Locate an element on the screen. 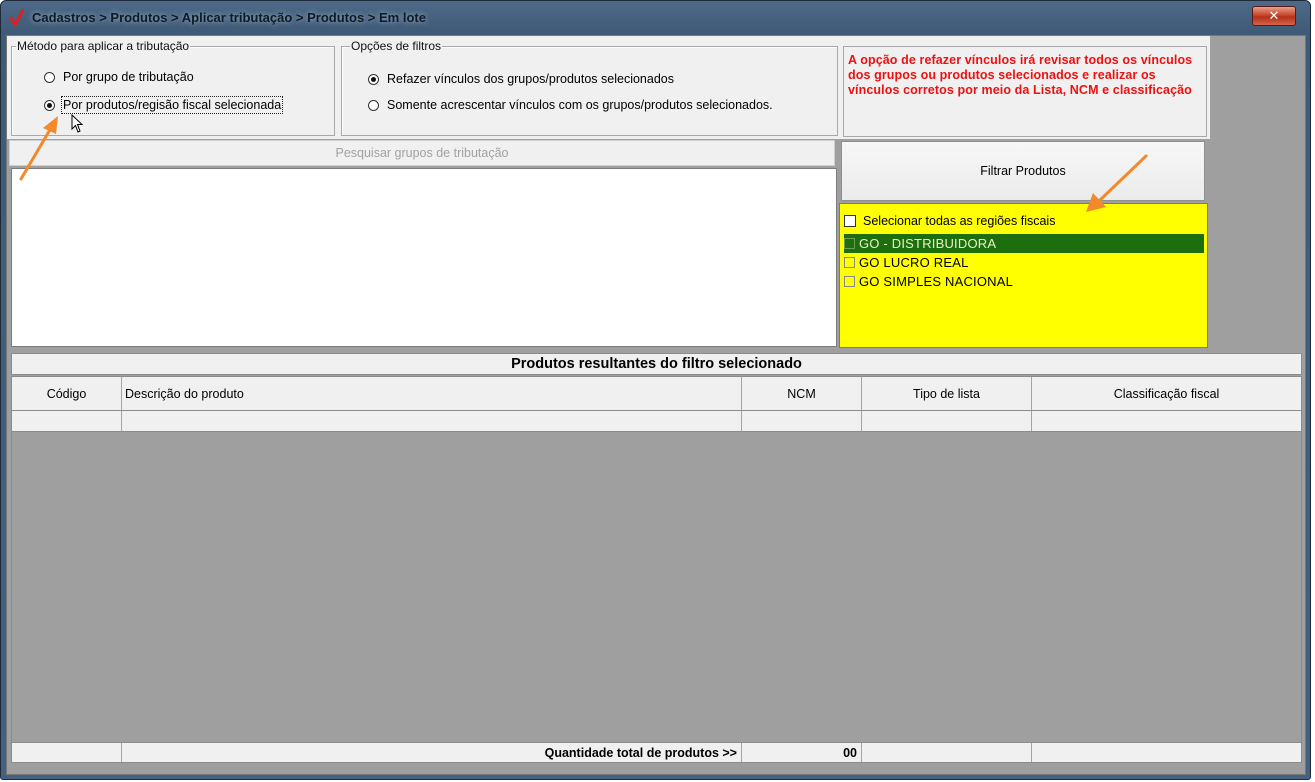 This screenshot has height=782, width=1315. right-filler is located at coordinates (1257, 191).